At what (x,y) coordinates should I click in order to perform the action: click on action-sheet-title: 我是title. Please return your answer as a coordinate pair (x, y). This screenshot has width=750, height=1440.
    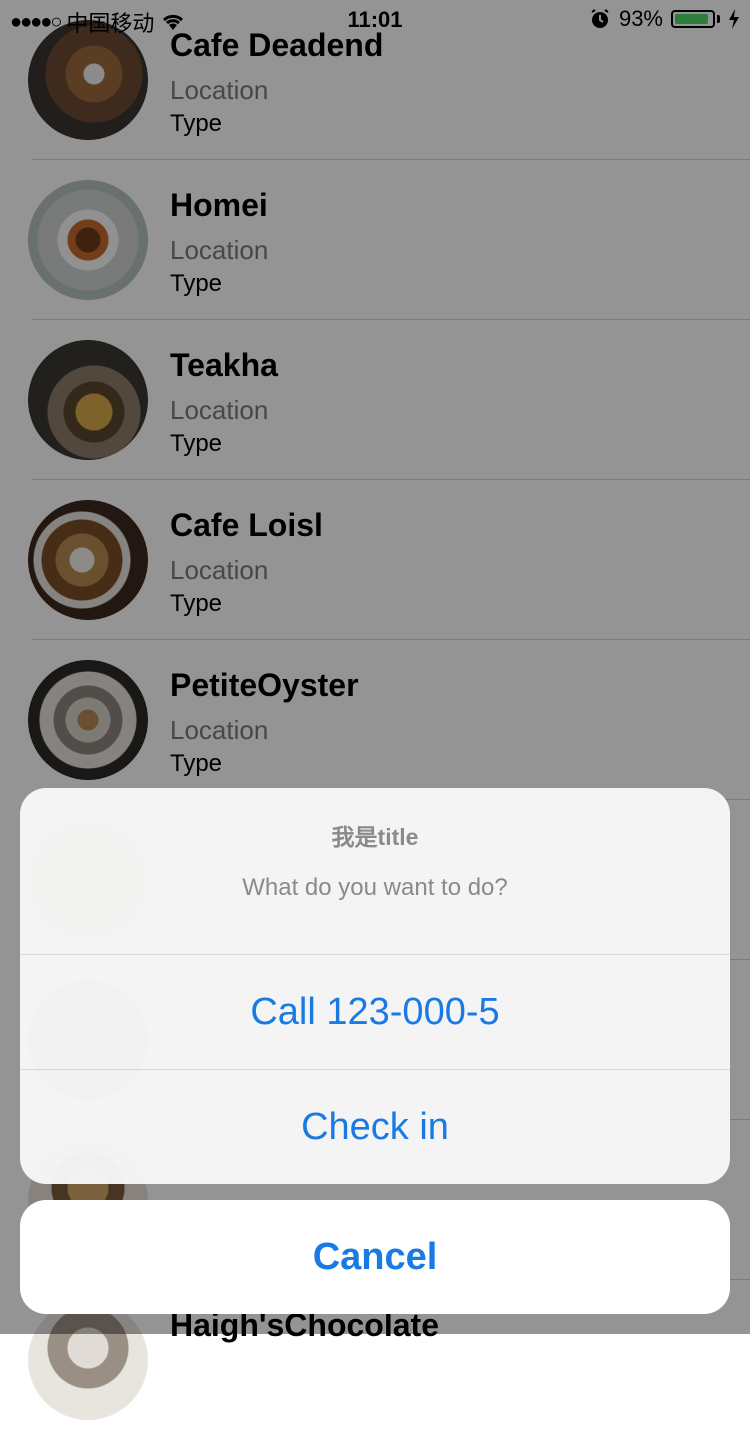
    Looking at the image, I should click on (375, 837).